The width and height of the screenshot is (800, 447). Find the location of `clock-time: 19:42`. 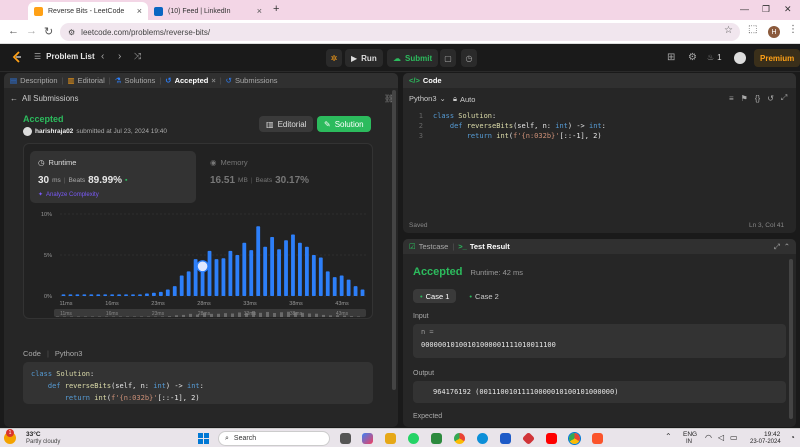

clock-time: 19:42 is located at coordinates (772, 434).